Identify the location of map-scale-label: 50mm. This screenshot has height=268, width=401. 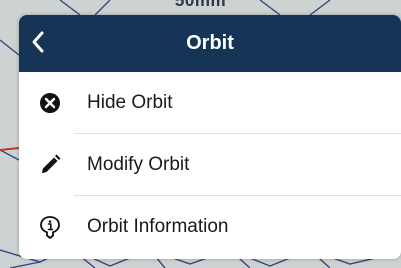
(200, 5).